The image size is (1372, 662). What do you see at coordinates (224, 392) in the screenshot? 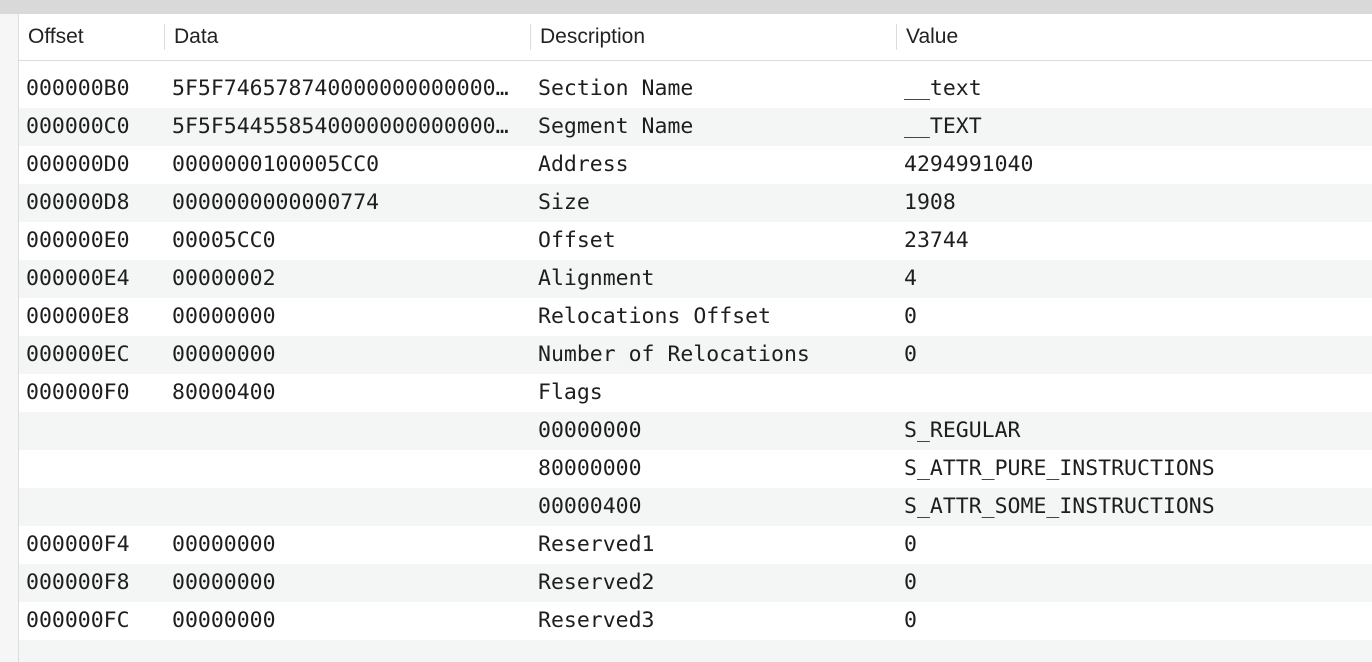
I see `data-cell: 80000400` at bounding box center [224, 392].